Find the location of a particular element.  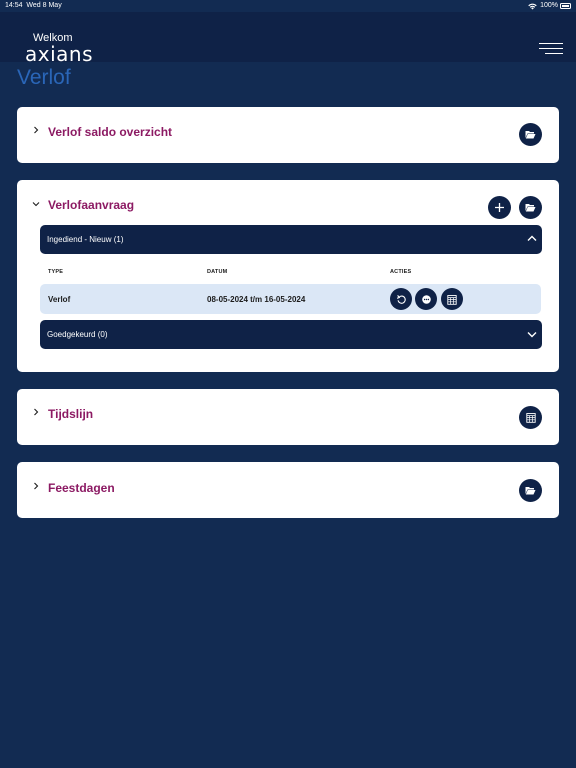

status-right: 100% is located at coordinates (543, 6).